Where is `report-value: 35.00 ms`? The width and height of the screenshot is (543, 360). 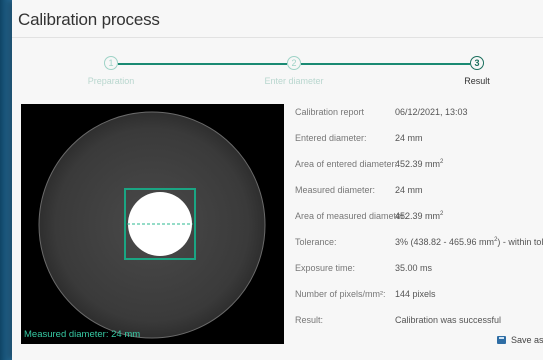
report-value: 35.00 ms is located at coordinates (414, 268).